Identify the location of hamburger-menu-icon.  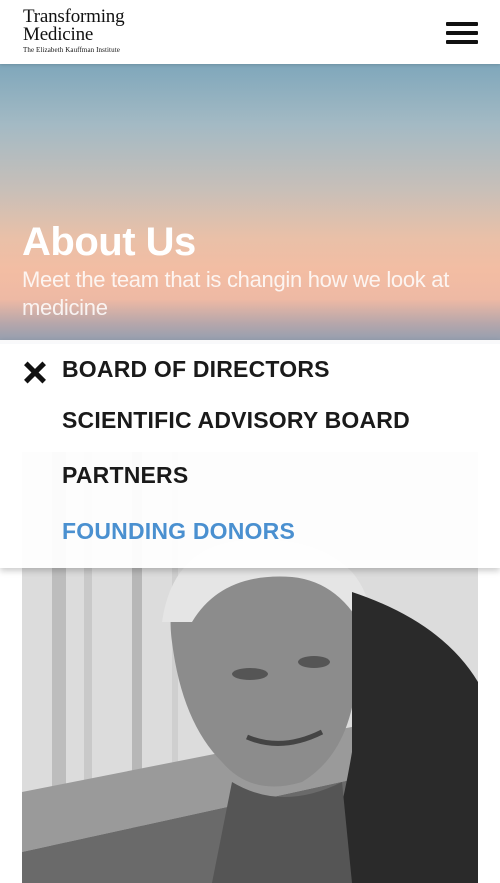
(462, 33).